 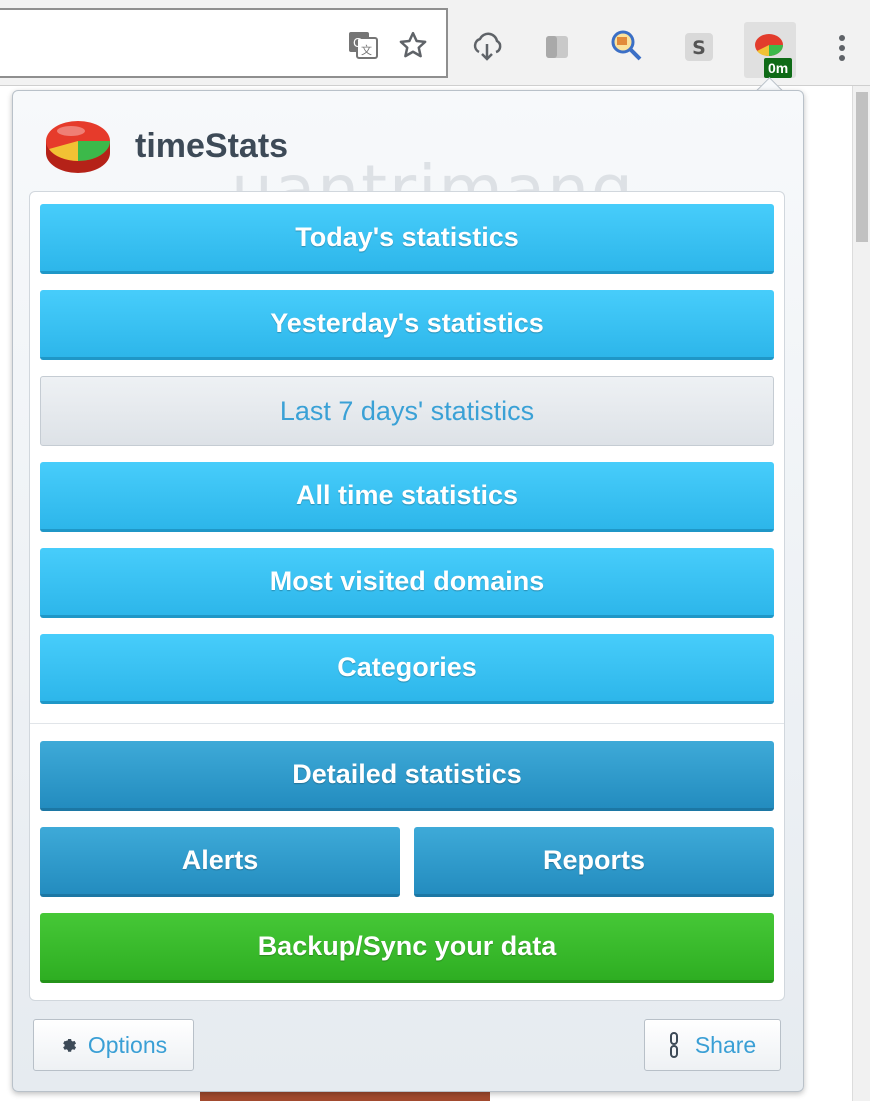 I want to click on svg-text: 文, so click(x=366, y=50).